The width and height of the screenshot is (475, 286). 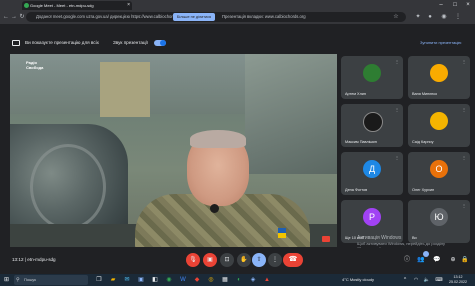 I want to click on taskbar-clock: 13:12 25.02.2022, so click(x=458, y=280).